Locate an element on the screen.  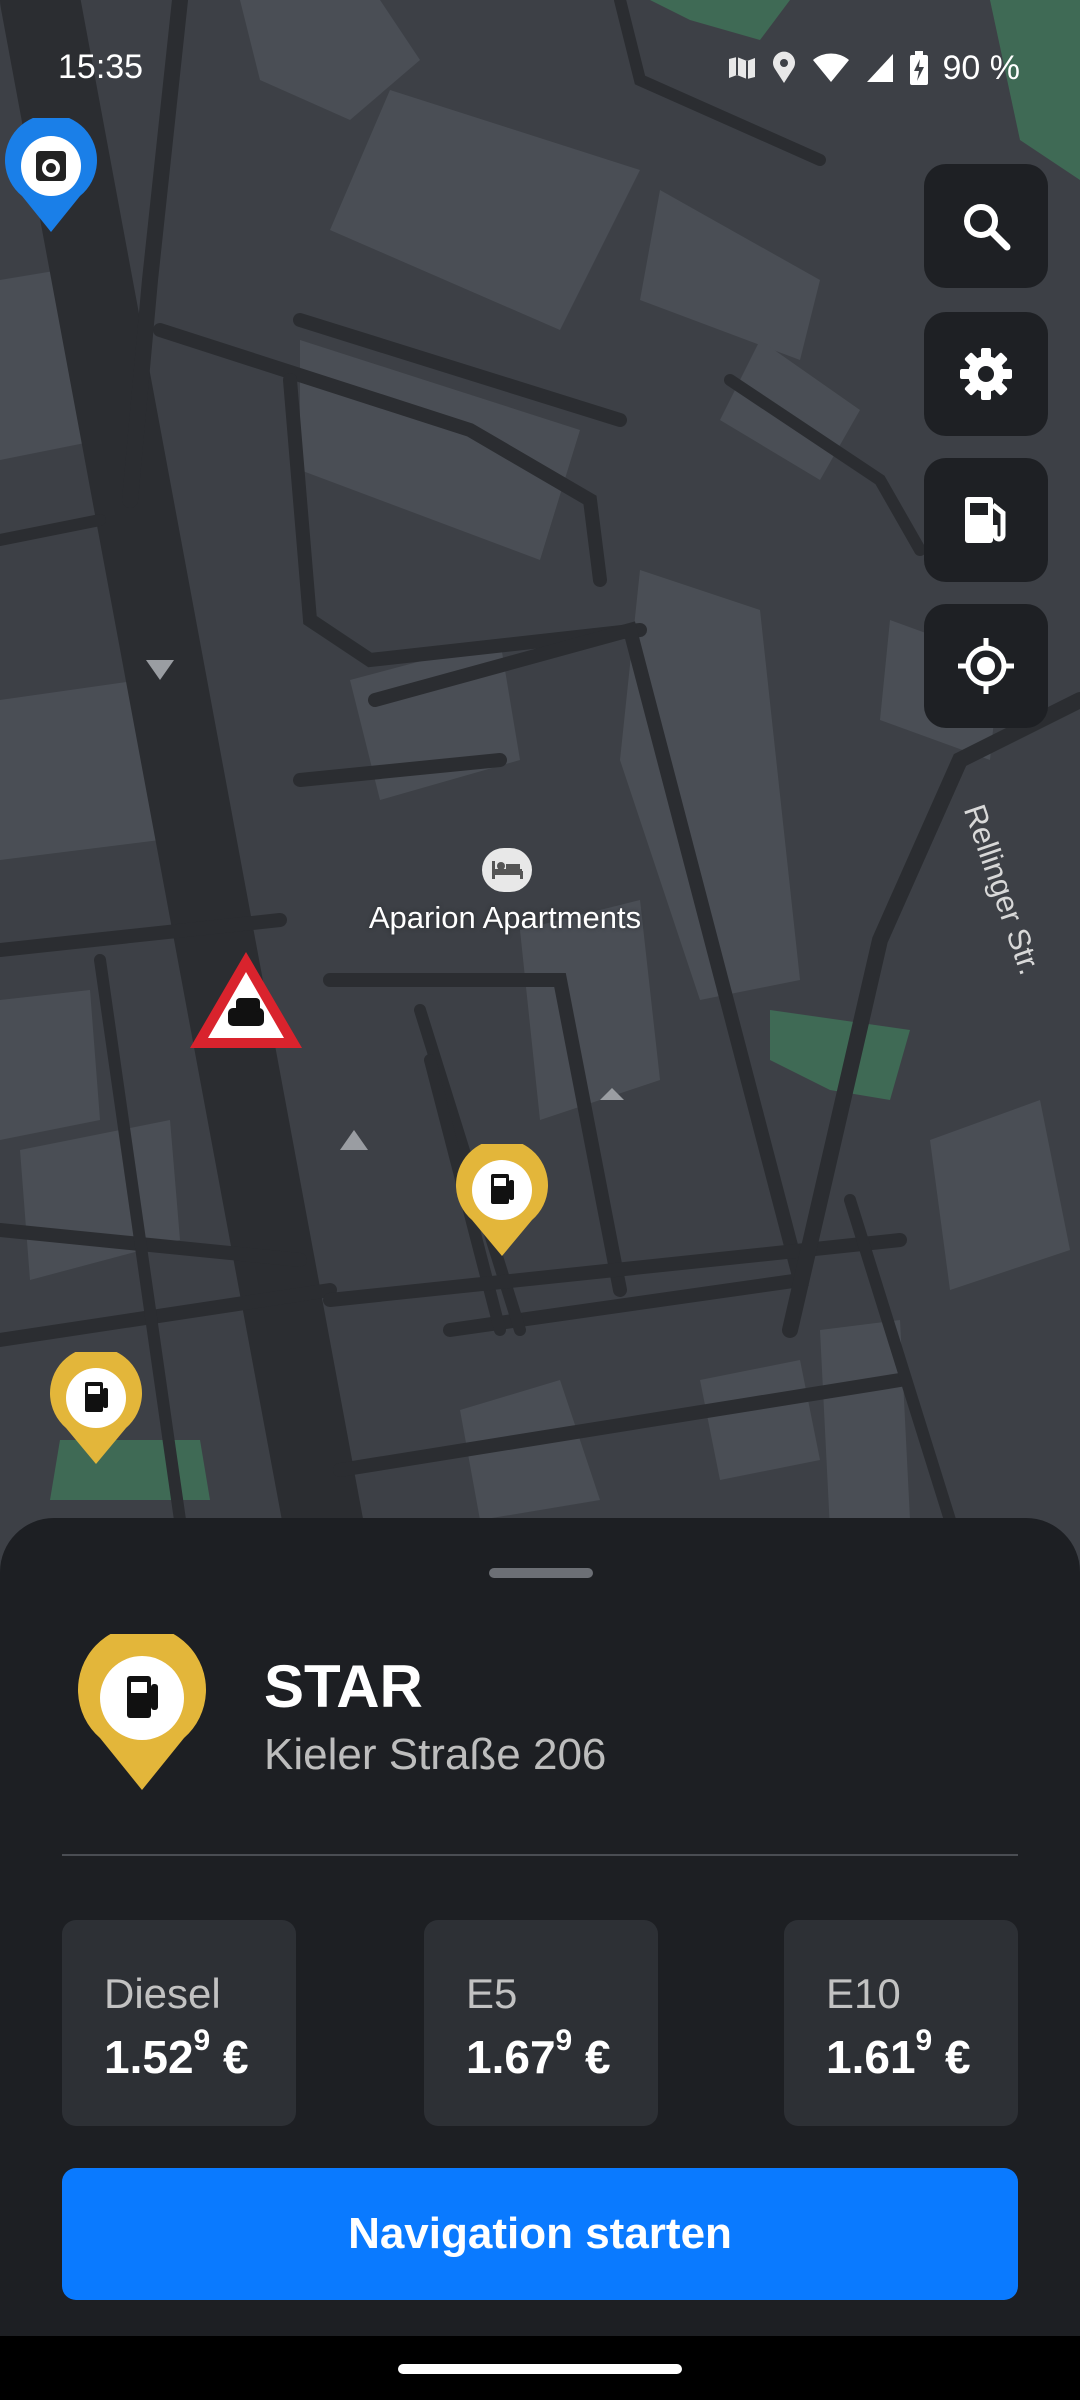
poi-label: Aparion Apartments is located at coordinates (505, 918).